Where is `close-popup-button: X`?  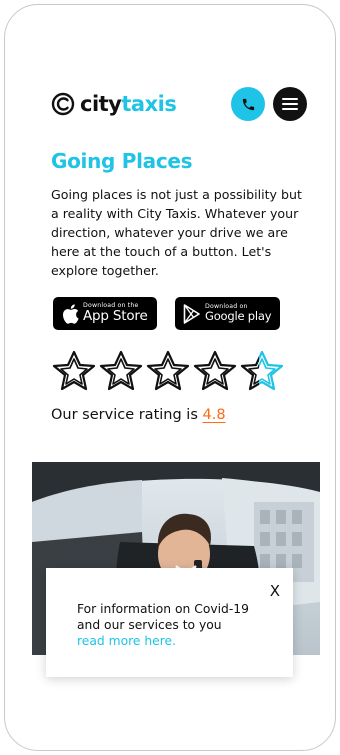
close-popup-button: X is located at coordinates (275, 591).